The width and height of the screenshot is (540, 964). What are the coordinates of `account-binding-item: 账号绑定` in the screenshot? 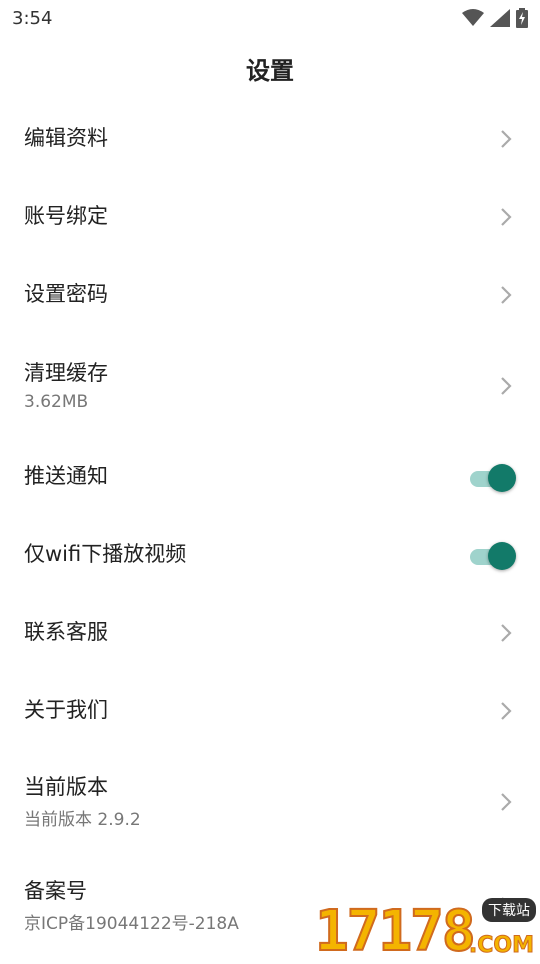 It's located at (270, 217).